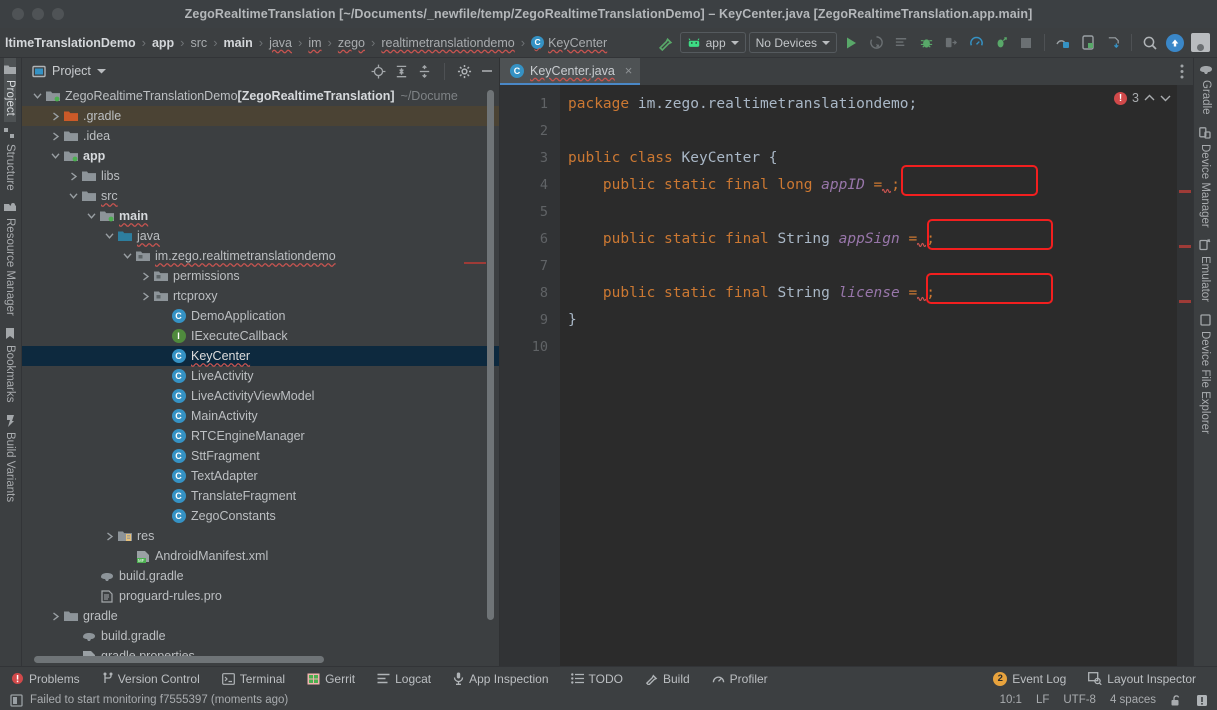  I want to click on indent-setting: 4 spaces, so click(1133, 700).